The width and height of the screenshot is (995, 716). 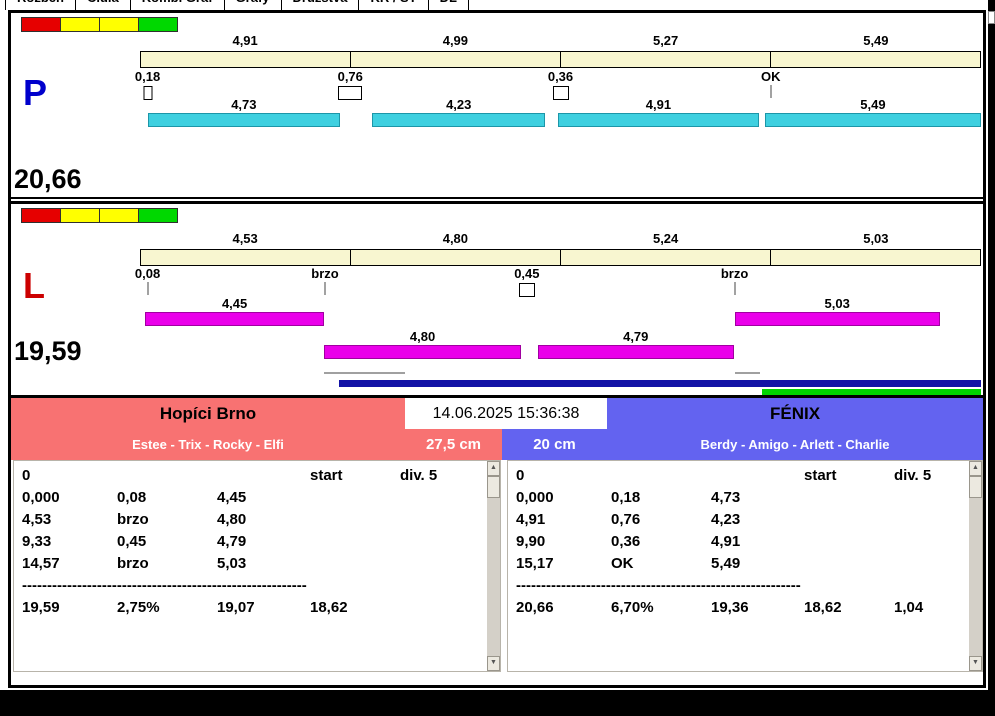 What do you see at coordinates (876, 238) in the screenshot?
I see `split-value: 5,03` at bounding box center [876, 238].